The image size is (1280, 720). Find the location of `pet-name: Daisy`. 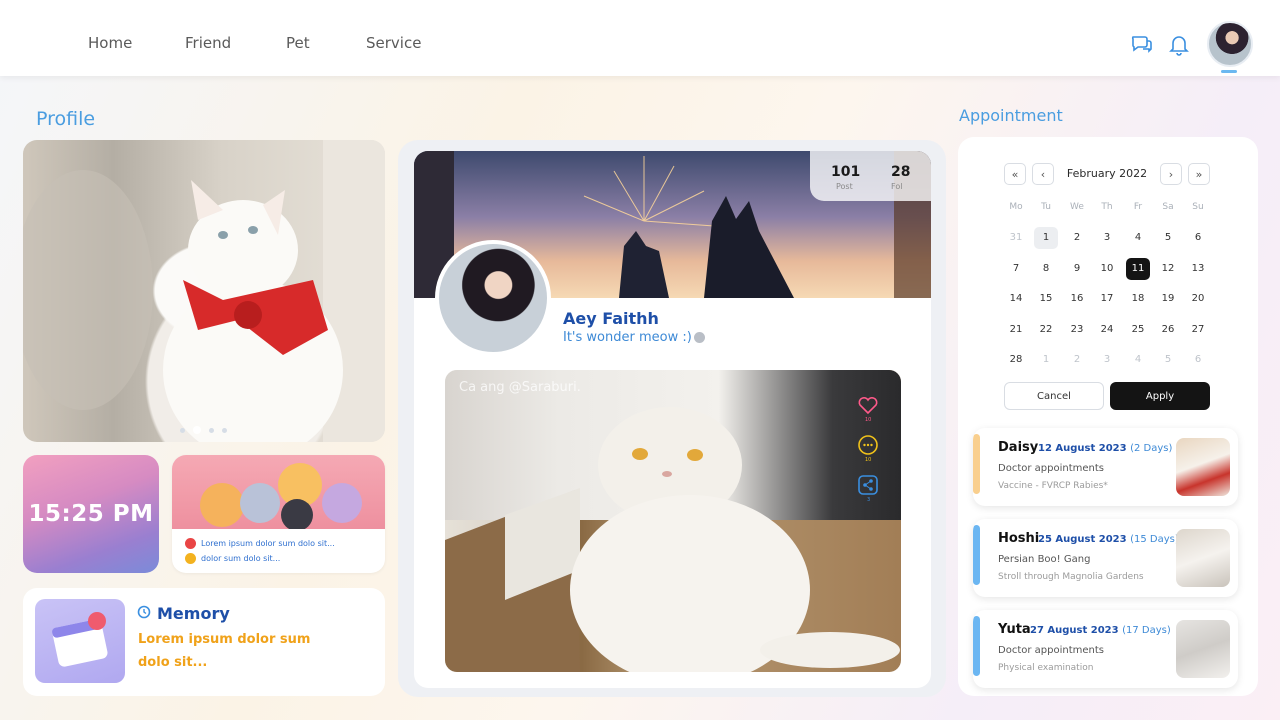

pet-name: Daisy is located at coordinates (1018, 447).